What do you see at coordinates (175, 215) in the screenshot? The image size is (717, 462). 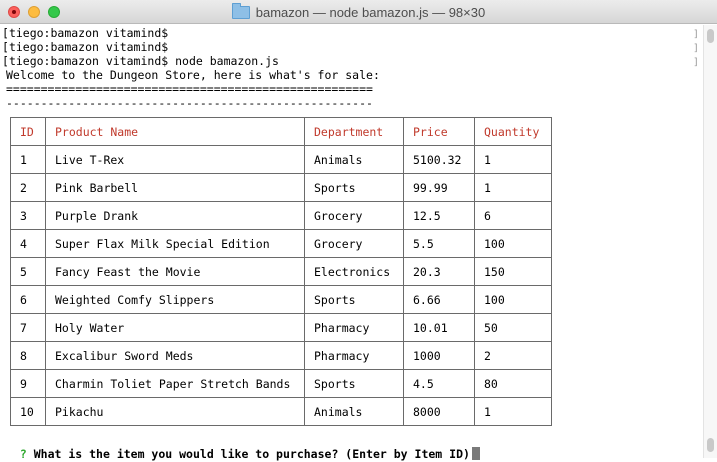 I see `cell-product-name: Purple Drank` at bounding box center [175, 215].